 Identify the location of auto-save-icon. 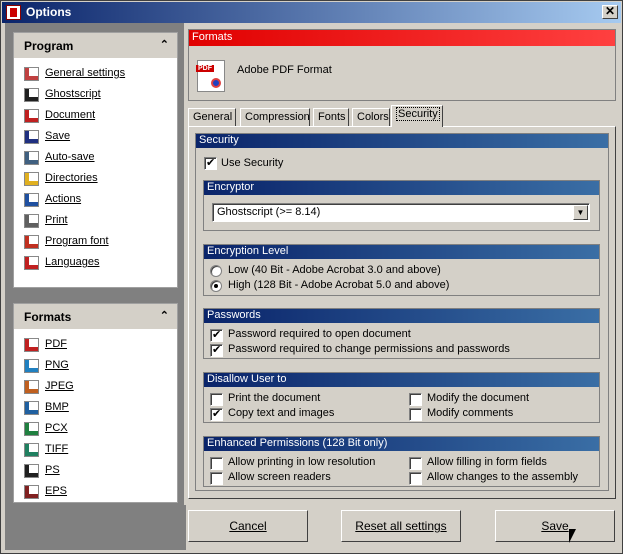
(31, 158).